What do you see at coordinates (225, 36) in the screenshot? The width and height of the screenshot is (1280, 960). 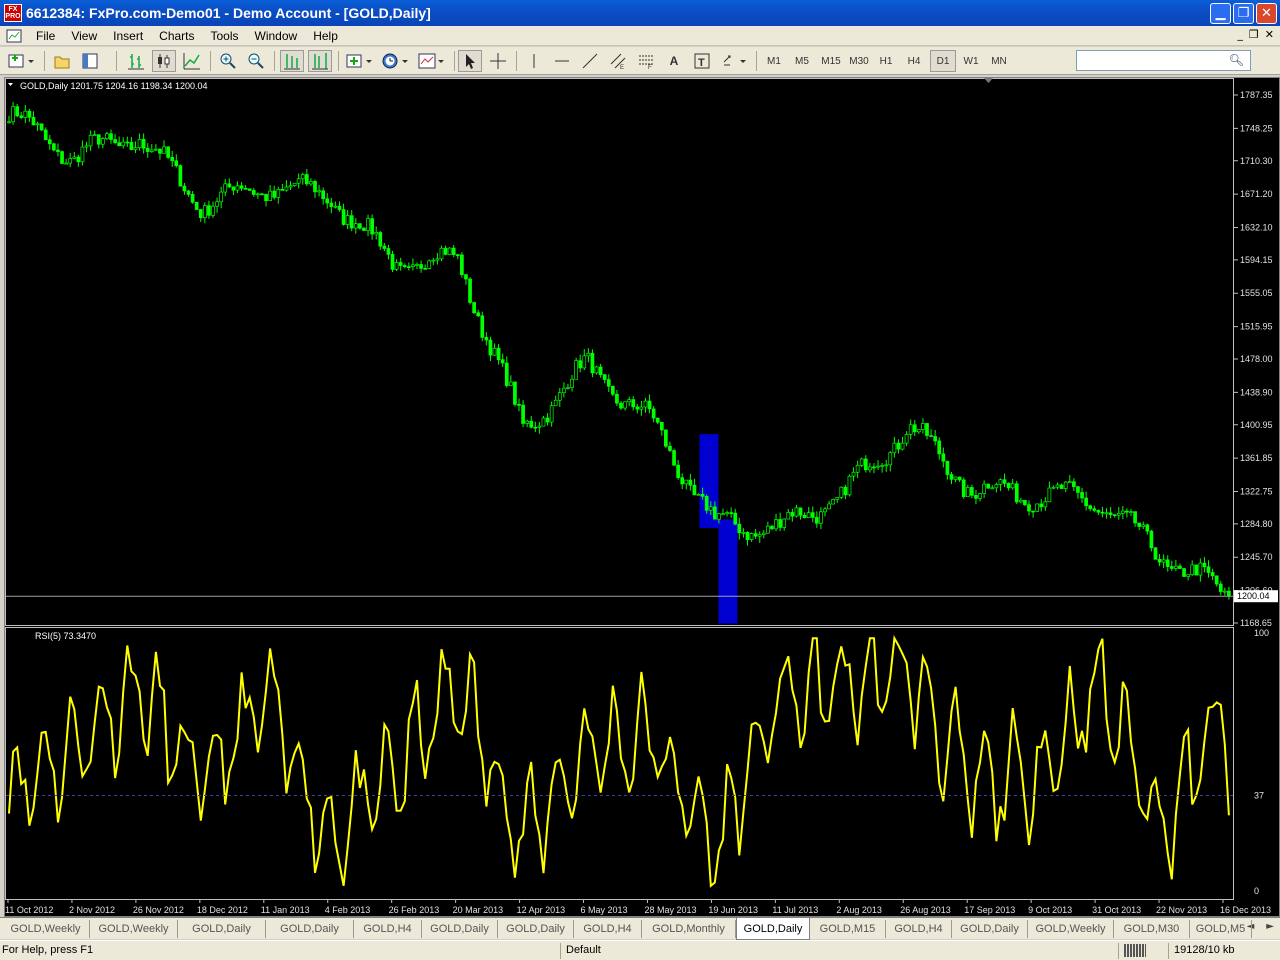 I see `menu-tools: Tools` at bounding box center [225, 36].